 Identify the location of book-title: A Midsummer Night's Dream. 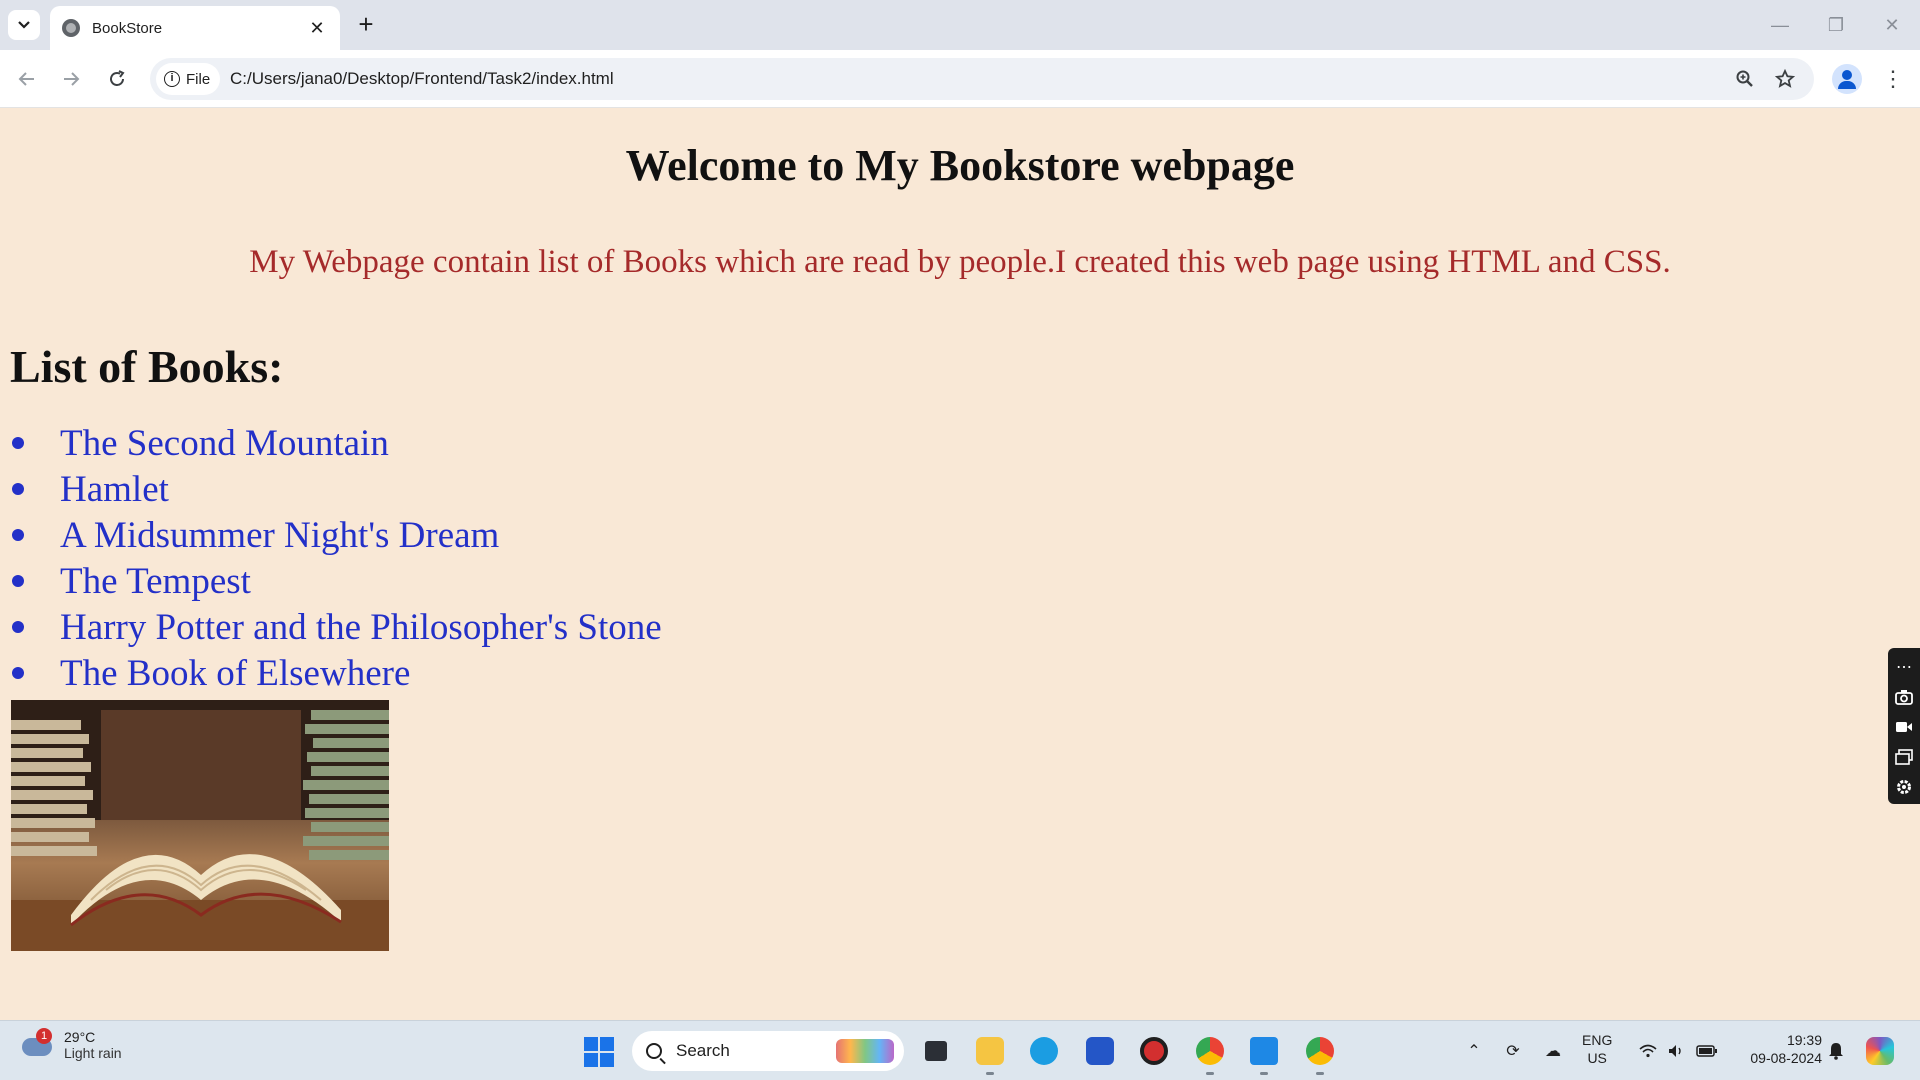
(280, 535).